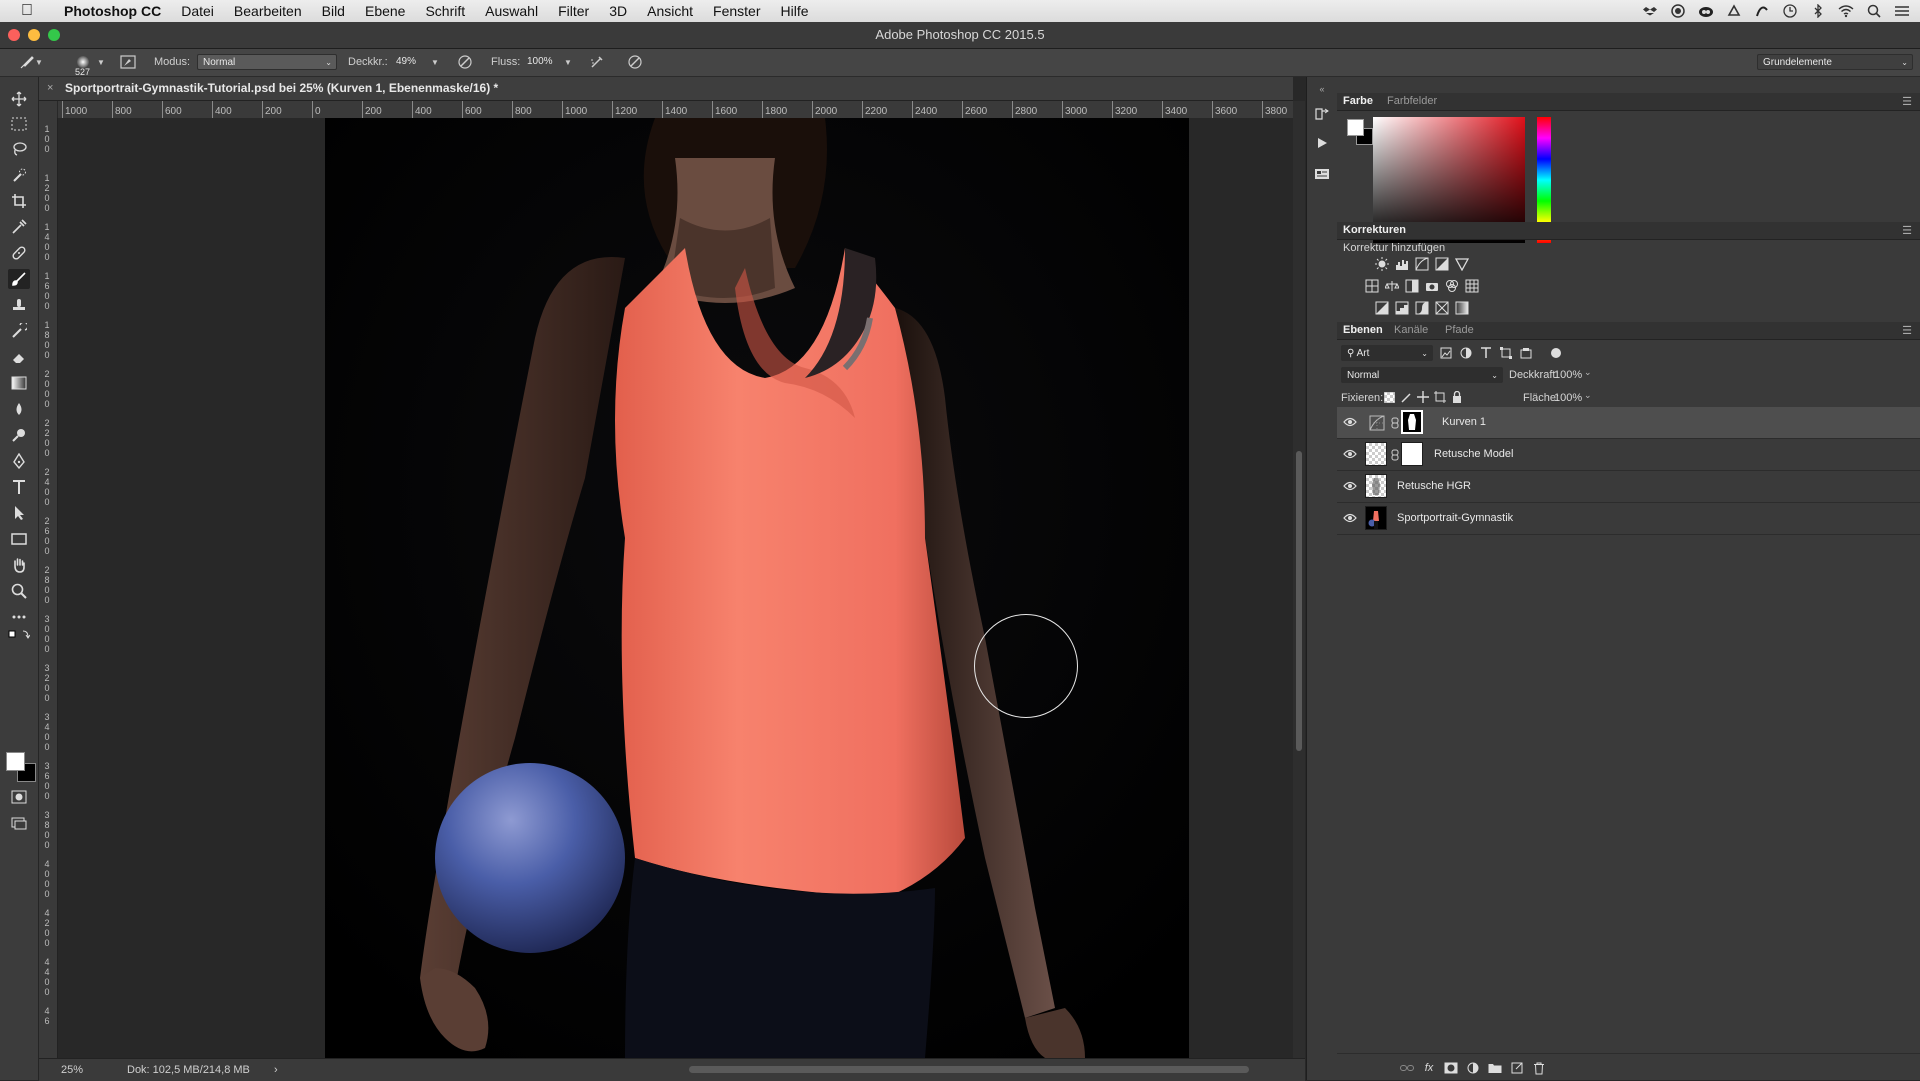  What do you see at coordinates (19, 823) in the screenshot?
I see `screen-mode-icon` at bounding box center [19, 823].